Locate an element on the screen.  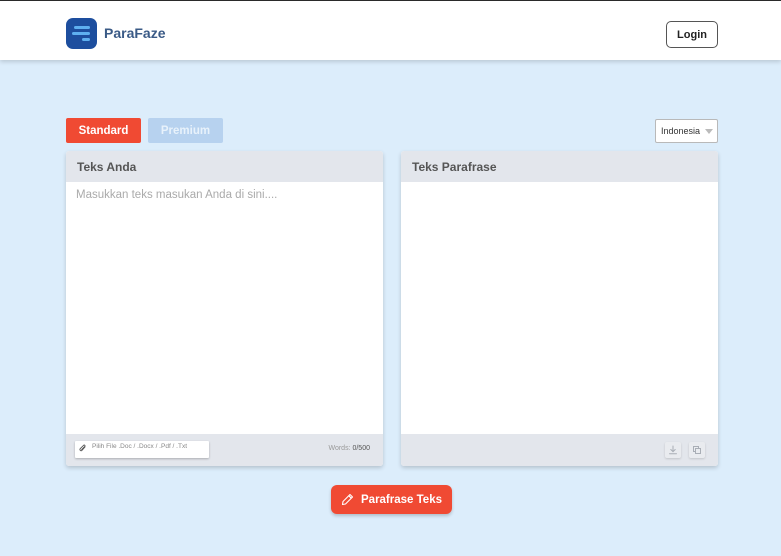
premium-mode-button: Premium is located at coordinates (185, 130).